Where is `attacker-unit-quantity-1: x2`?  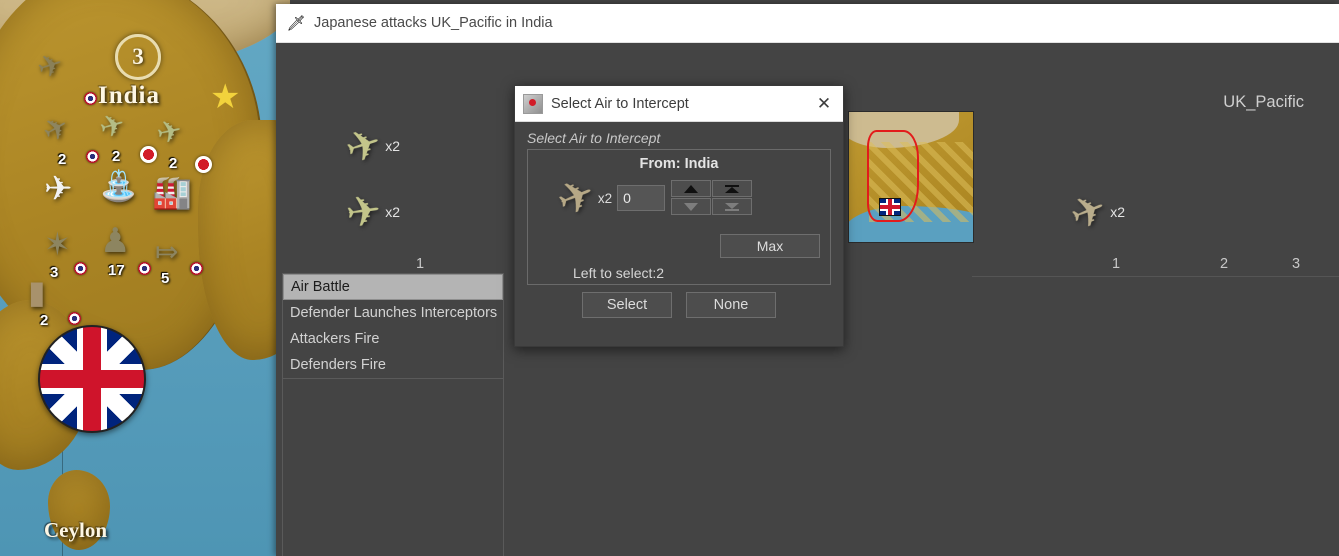 attacker-unit-quantity-1: x2 is located at coordinates (392, 212).